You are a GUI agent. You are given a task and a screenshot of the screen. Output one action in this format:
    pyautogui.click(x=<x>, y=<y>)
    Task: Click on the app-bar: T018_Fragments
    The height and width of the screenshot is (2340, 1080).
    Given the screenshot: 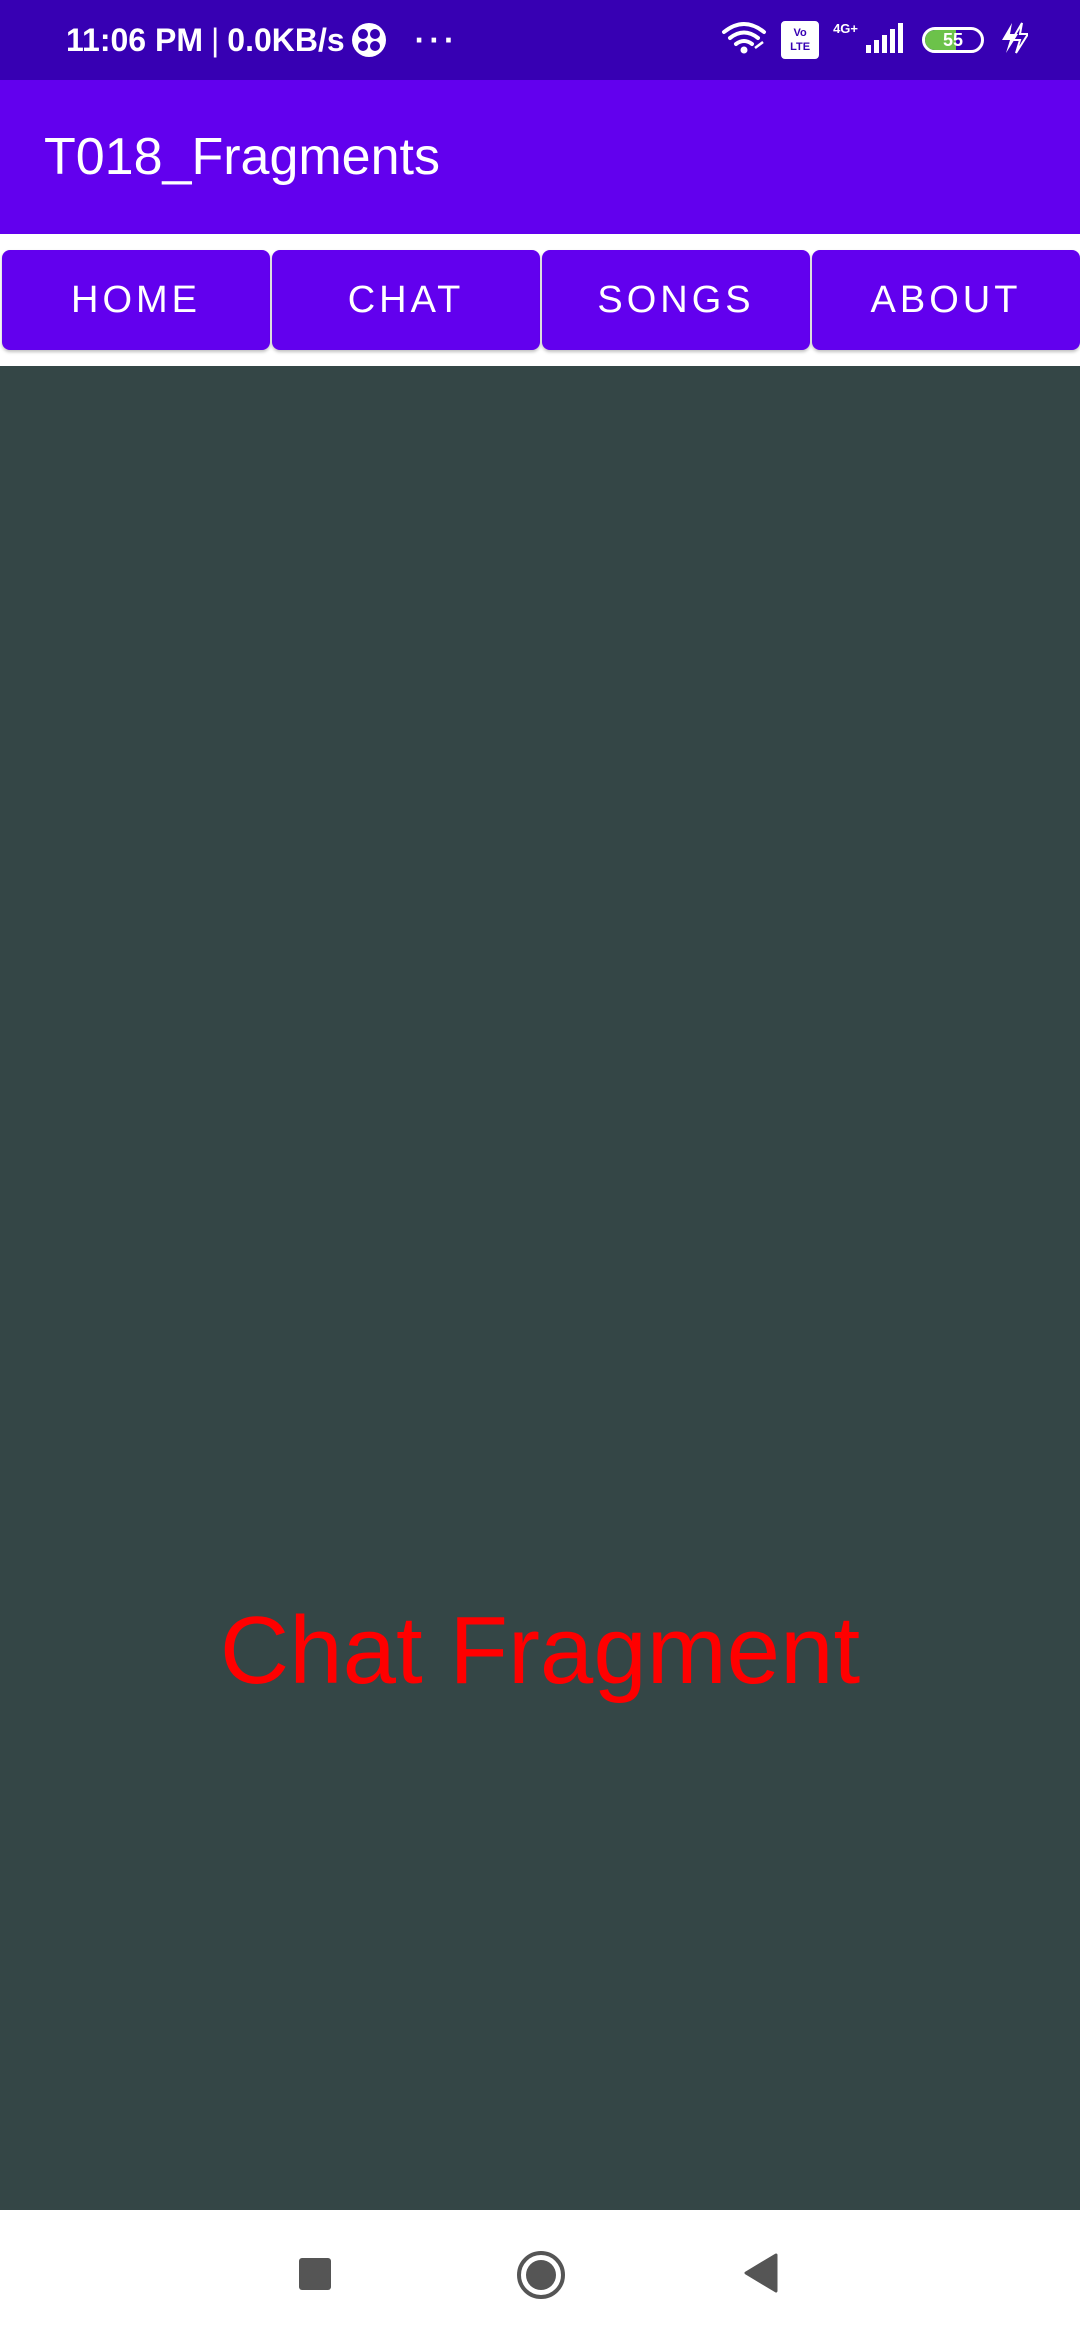 What is the action you would take?
    pyautogui.click(x=540, y=157)
    